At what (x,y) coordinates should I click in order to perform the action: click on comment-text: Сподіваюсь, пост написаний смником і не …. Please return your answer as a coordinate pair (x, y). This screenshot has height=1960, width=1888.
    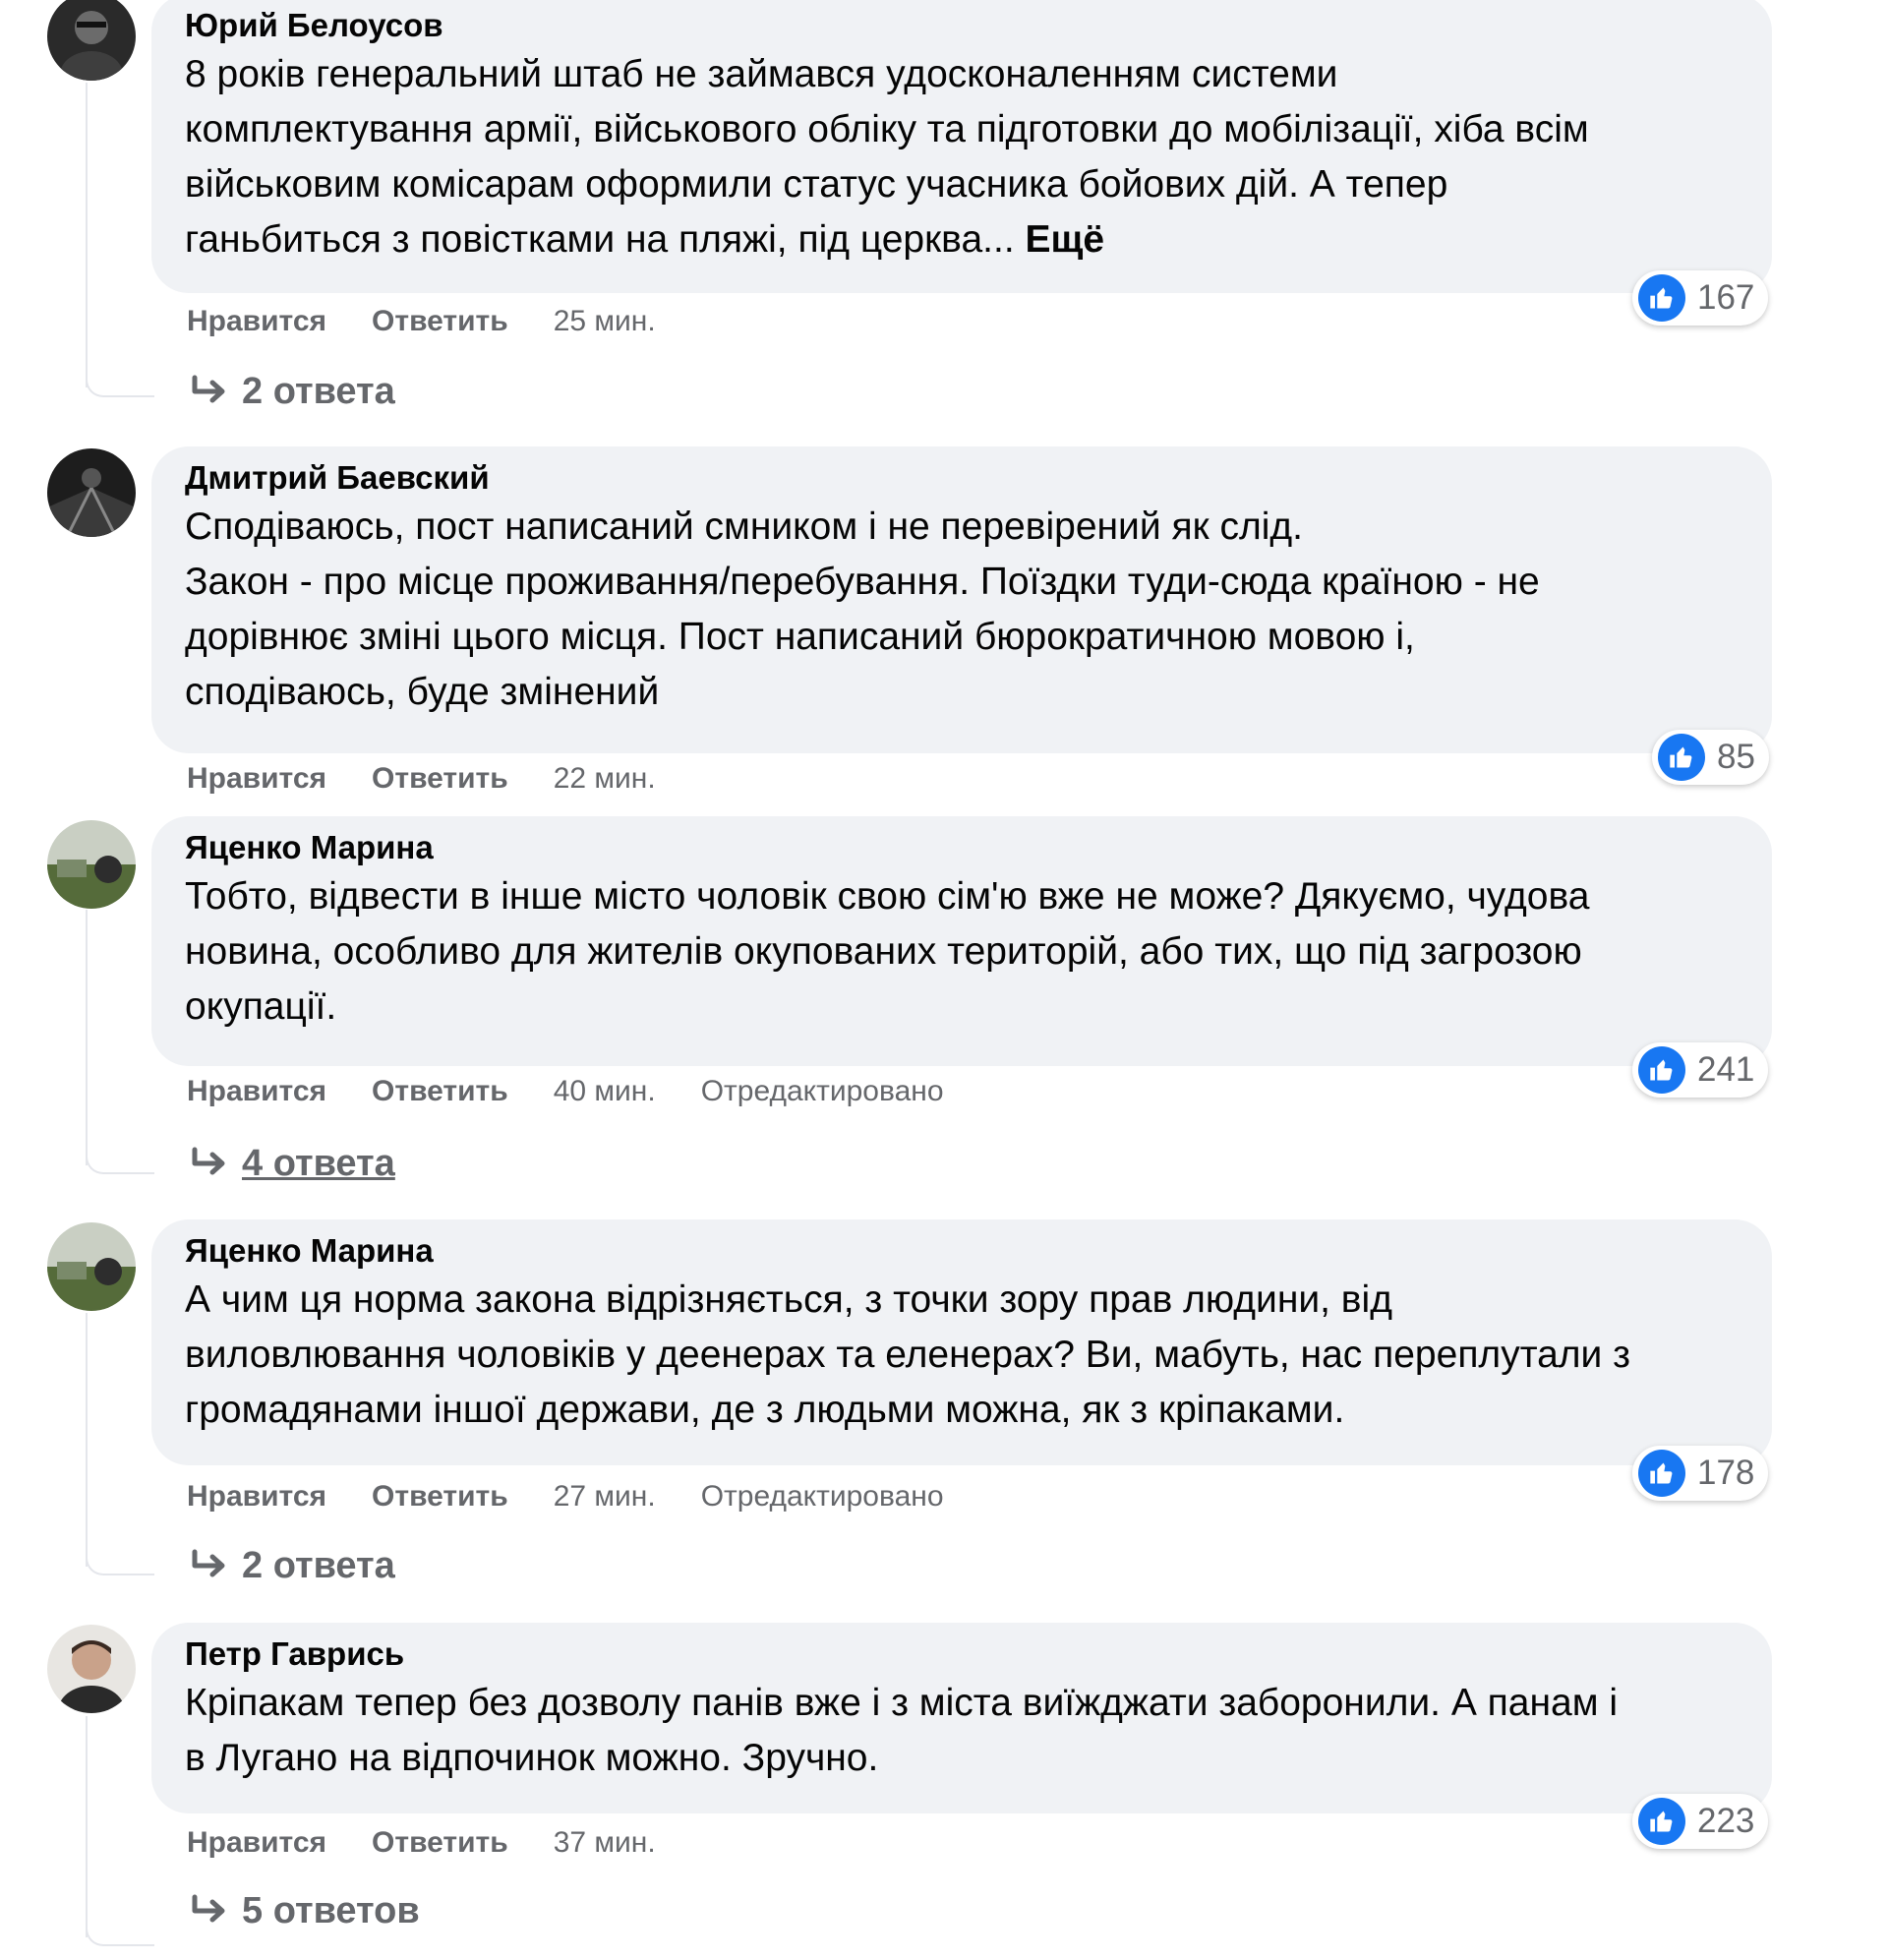
    Looking at the image, I should click on (862, 609).